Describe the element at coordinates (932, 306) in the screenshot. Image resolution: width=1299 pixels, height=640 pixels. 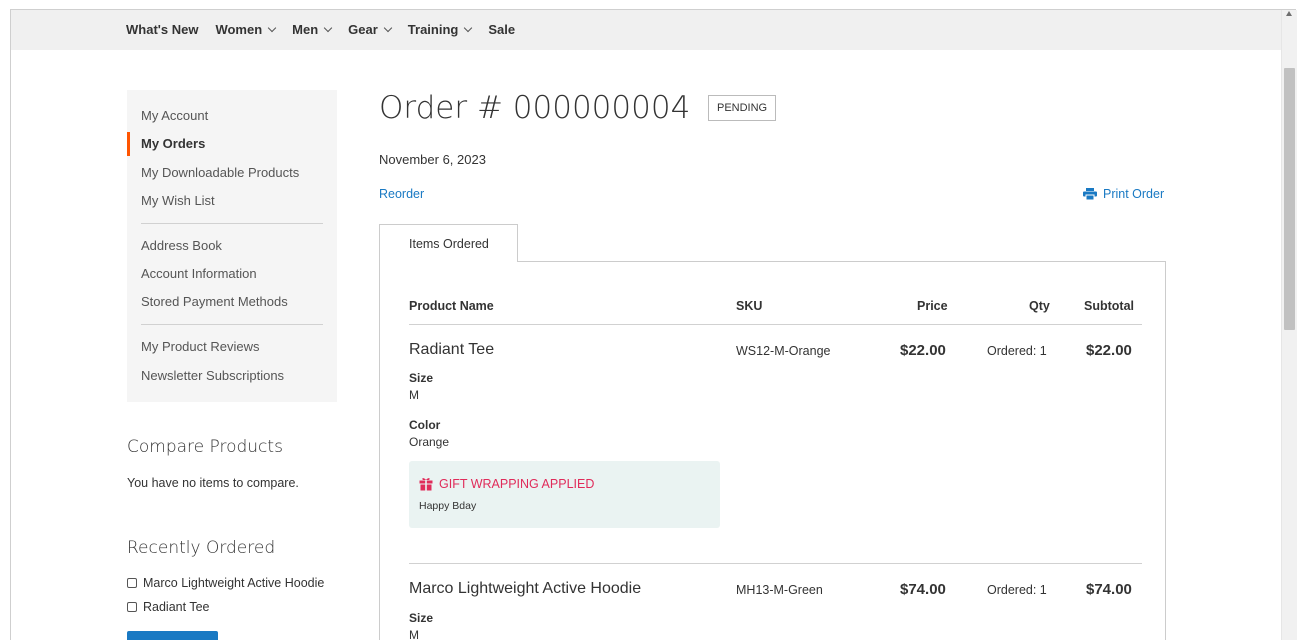
I see `column-header-price: Price` at that location.